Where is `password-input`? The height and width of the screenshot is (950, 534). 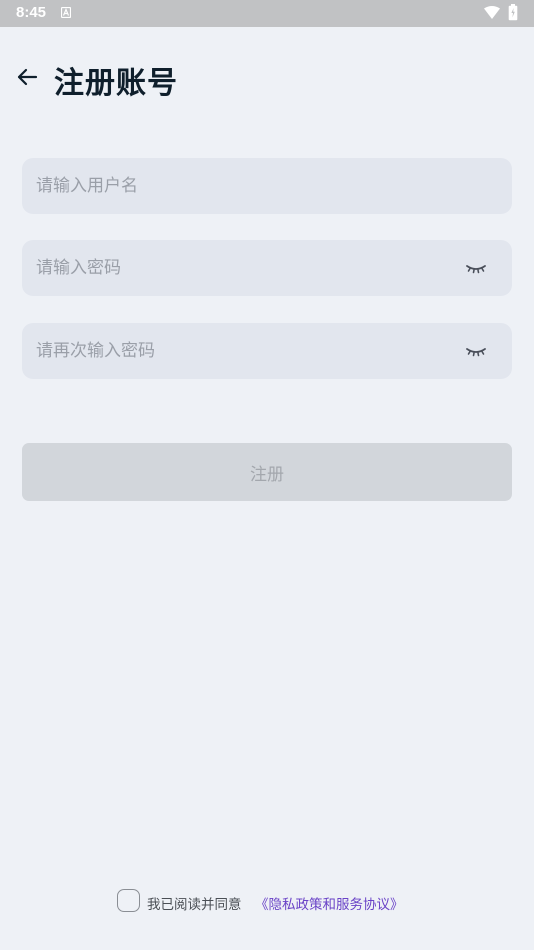
password-input is located at coordinates (246, 268).